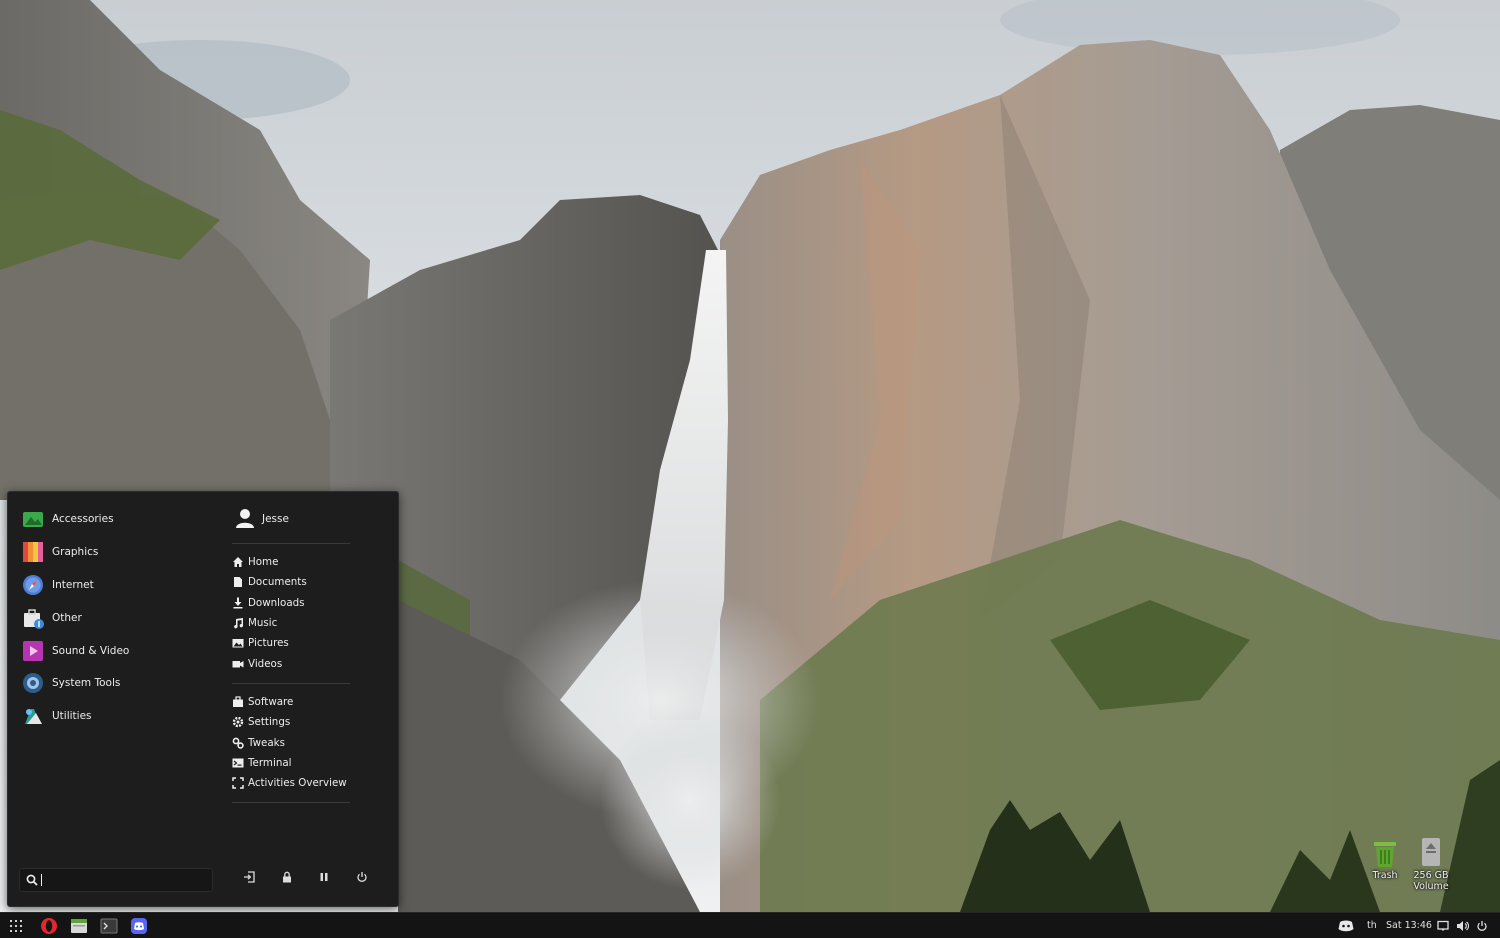  Describe the element at coordinates (276, 602) in the screenshot. I see `place-label: Downloads` at that location.